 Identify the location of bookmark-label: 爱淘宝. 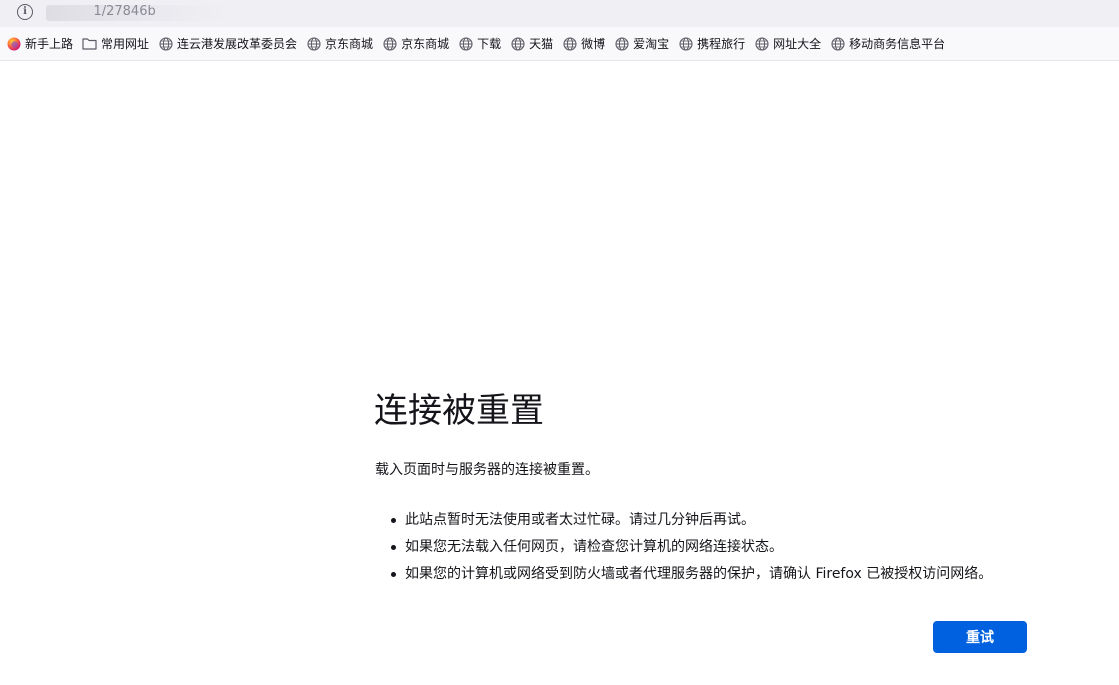
(651, 44).